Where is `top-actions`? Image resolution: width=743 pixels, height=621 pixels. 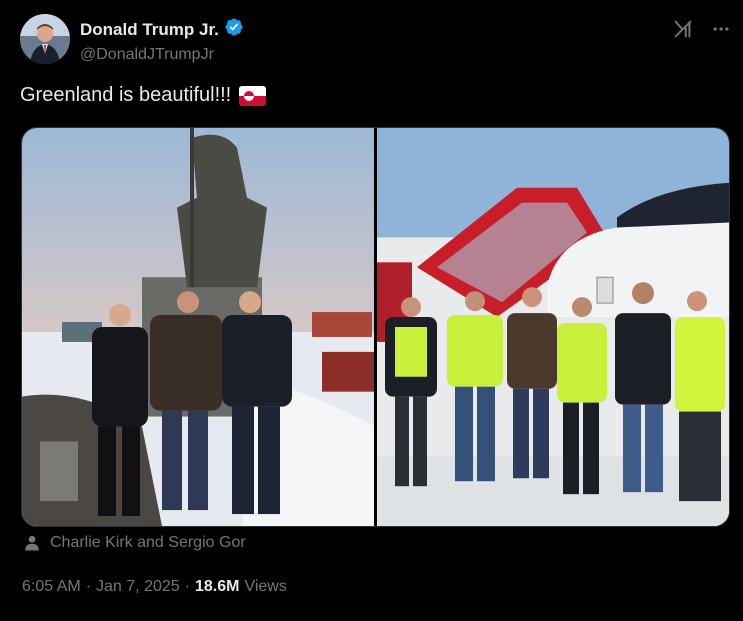 top-actions is located at coordinates (701, 29).